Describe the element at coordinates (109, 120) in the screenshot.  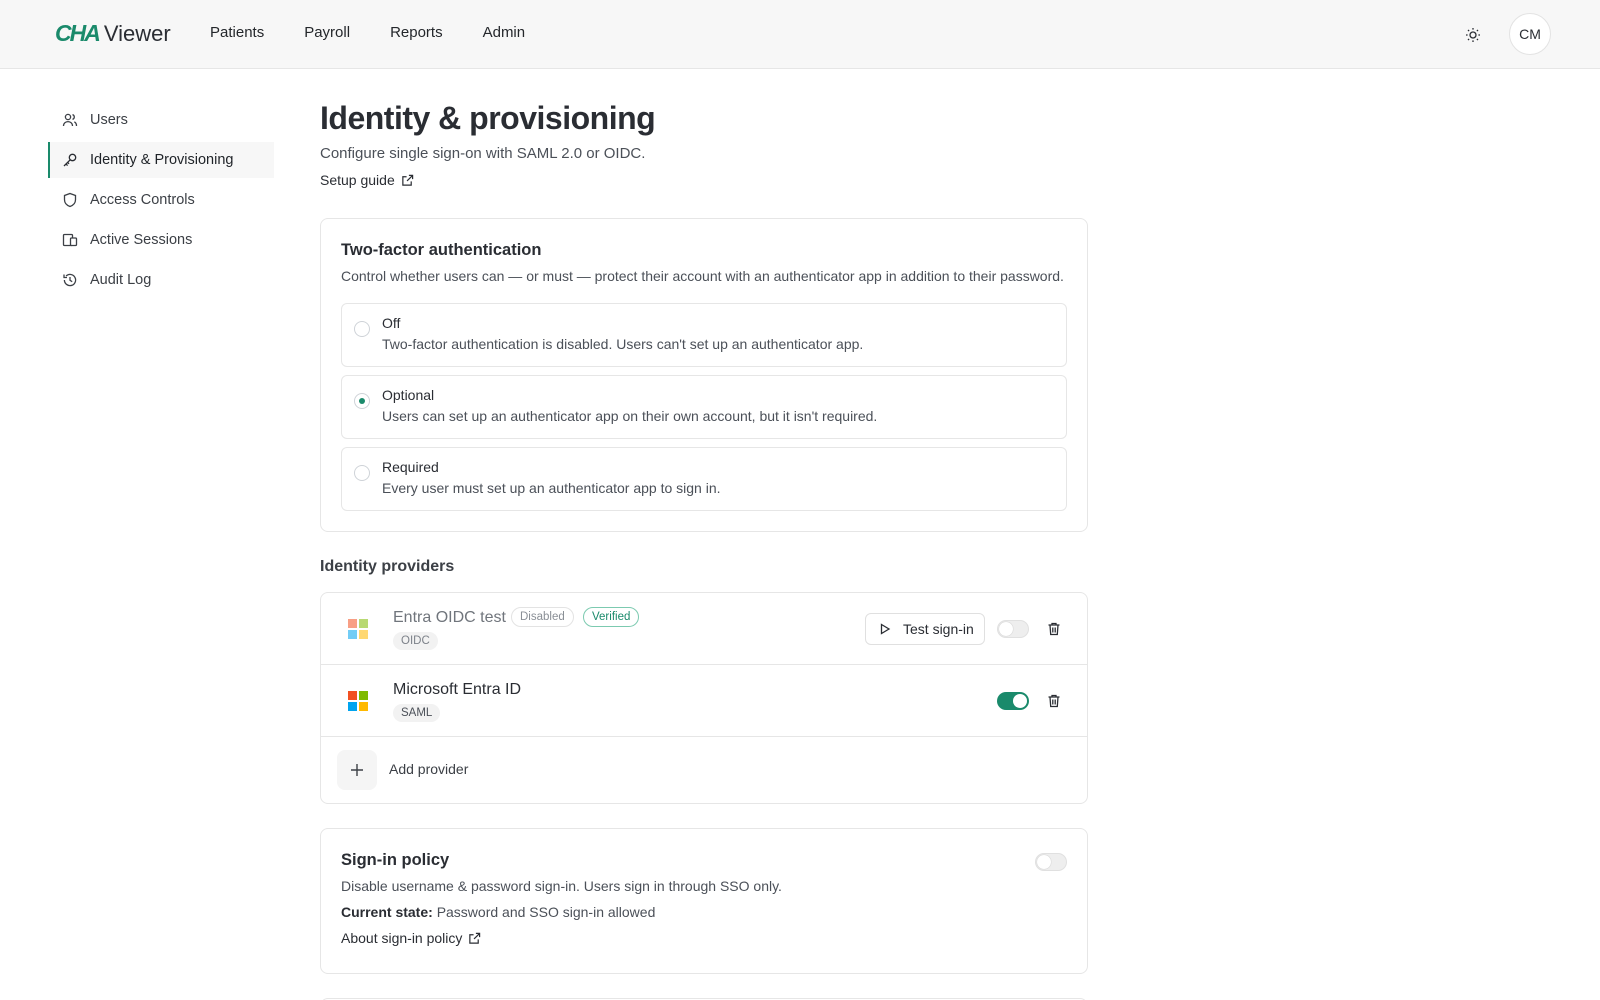
I see `sidebar-item-label: Users` at that location.